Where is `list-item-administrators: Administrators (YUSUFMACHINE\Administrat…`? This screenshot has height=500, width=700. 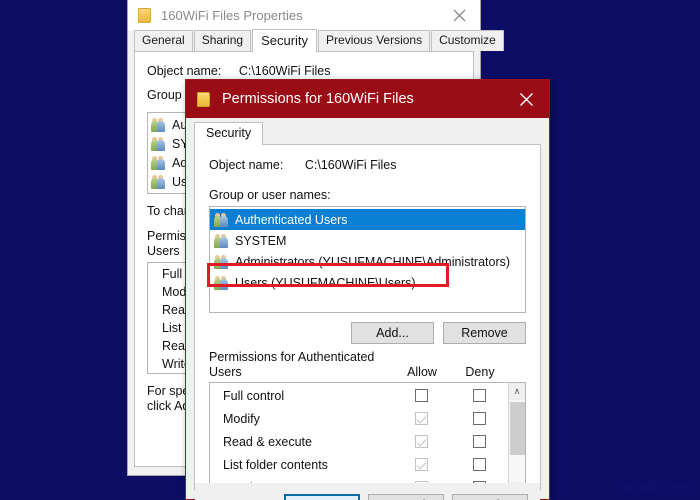
list-item-administrators: Administrators (YUSUFMACHINE\Administrat… is located at coordinates (367, 261).